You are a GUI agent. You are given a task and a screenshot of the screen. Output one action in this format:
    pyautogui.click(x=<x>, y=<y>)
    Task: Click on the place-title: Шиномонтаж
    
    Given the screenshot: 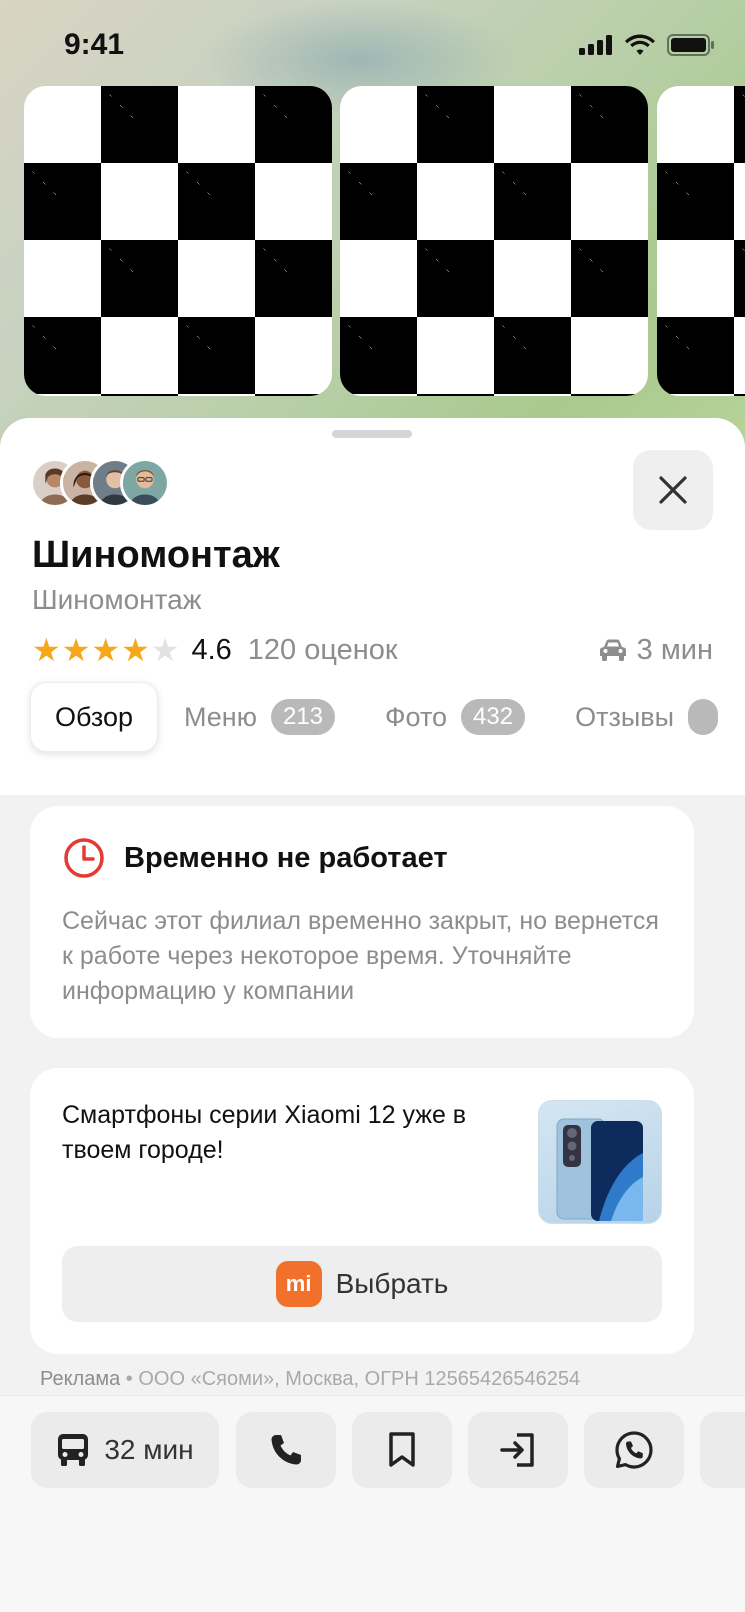 What is the action you would take?
    pyautogui.click(x=156, y=555)
    